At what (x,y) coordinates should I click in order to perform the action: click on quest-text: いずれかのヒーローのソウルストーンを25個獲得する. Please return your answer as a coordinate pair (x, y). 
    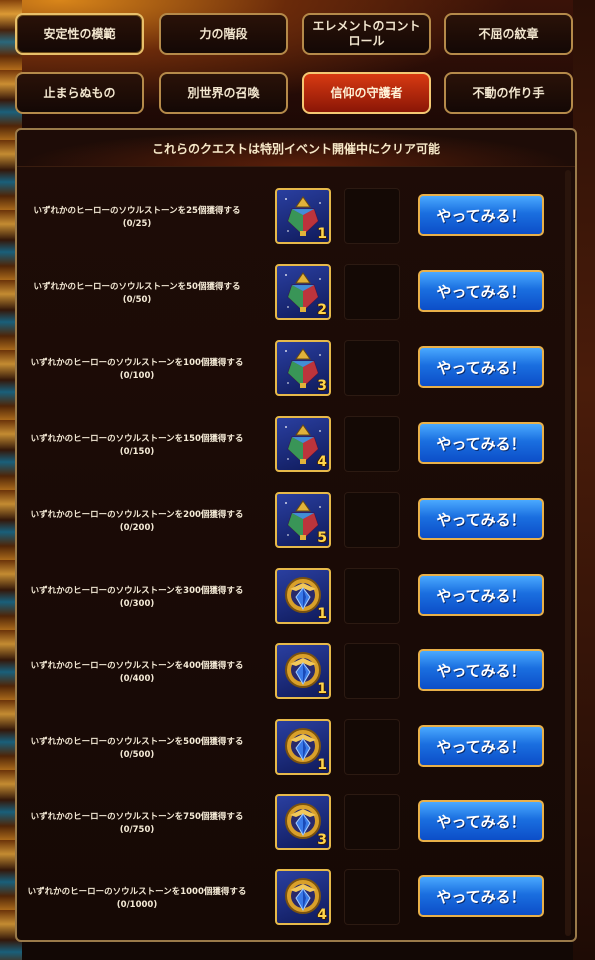
    Looking at the image, I should click on (137, 210).